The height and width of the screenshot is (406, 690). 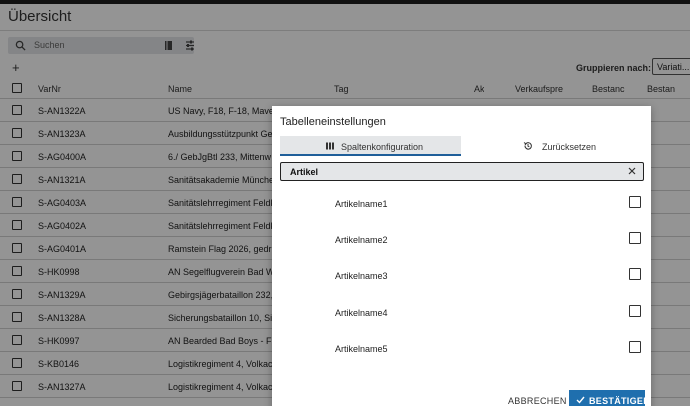 I want to click on dialog-title: Tabelleneinstellungen, so click(x=333, y=122).